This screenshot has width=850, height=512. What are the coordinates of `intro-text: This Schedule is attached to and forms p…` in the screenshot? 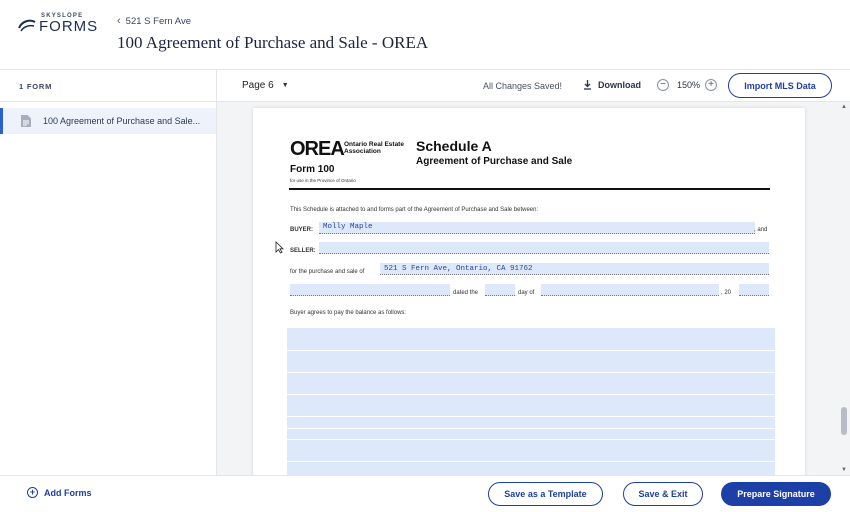 It's located at (414, 210).